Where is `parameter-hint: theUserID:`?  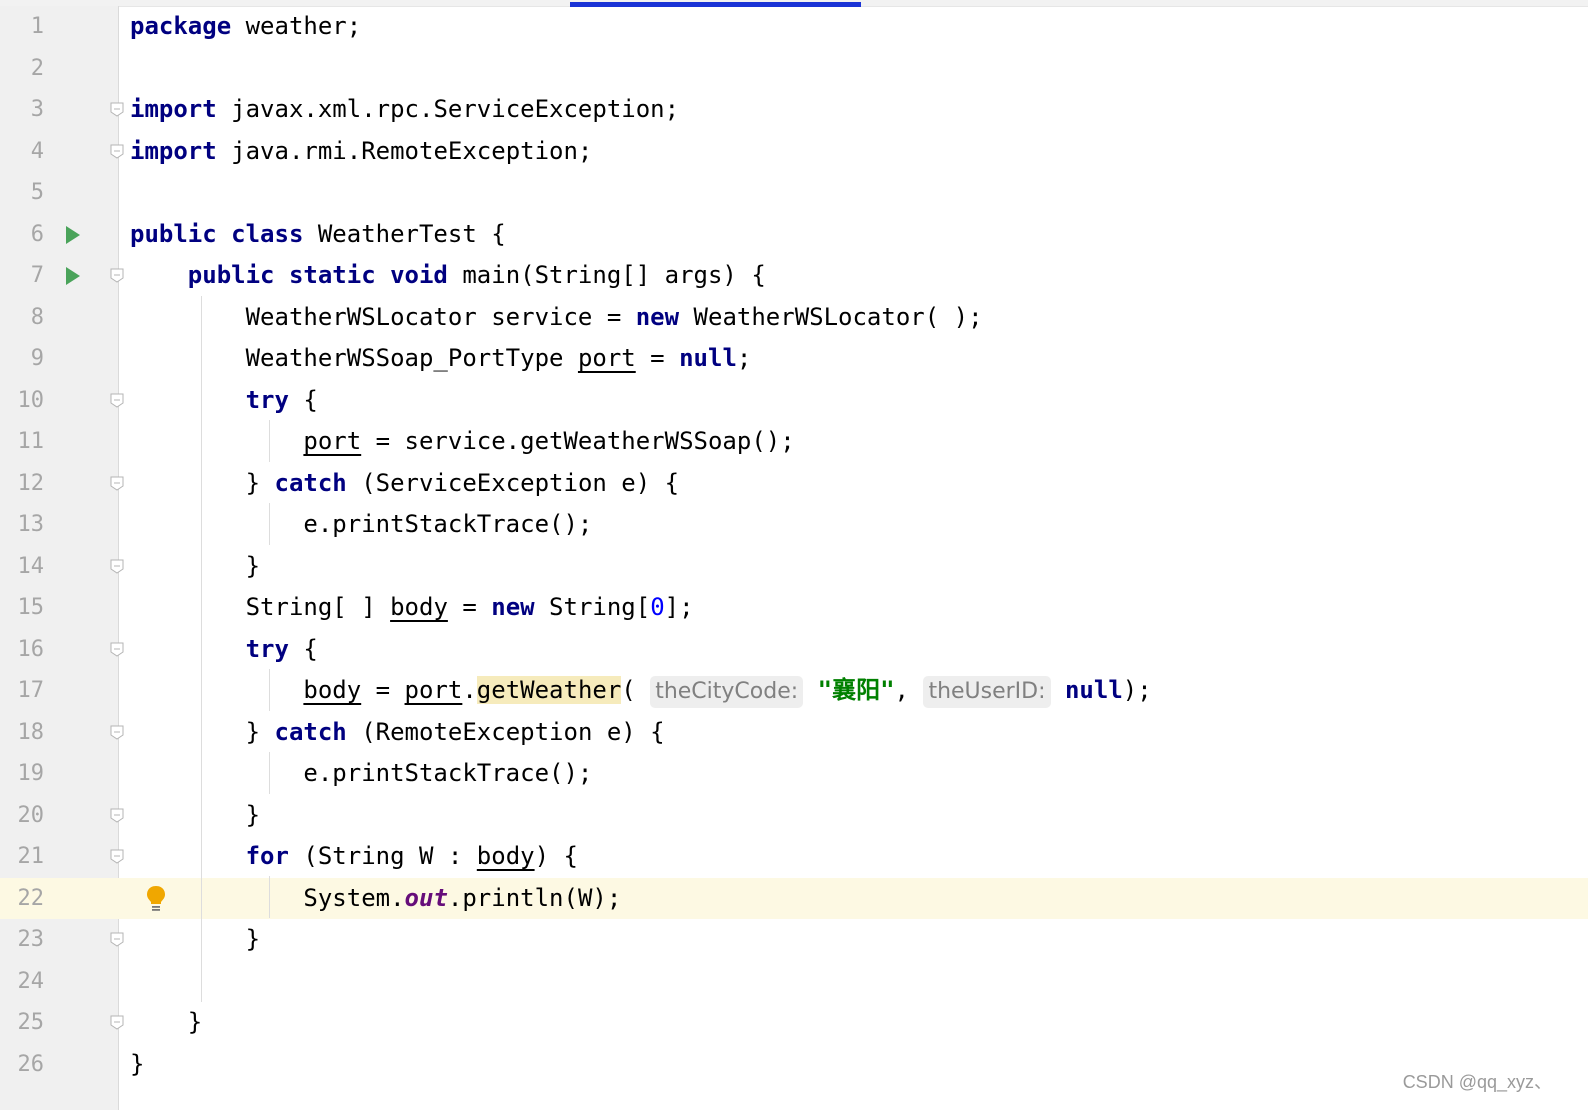 parameter-hint: theUserID: is located at coordinates (987, 692).